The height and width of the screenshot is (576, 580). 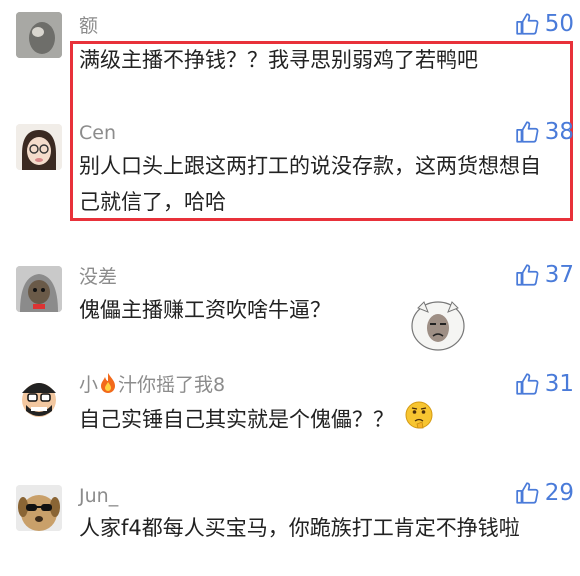 What do you see at coordinates (278, 60) in the screenshot?
I see `comment-text: 满级主播不挣钱？？我寻思别弱鸡了若鸭吧` at bounding box center [278, 60].